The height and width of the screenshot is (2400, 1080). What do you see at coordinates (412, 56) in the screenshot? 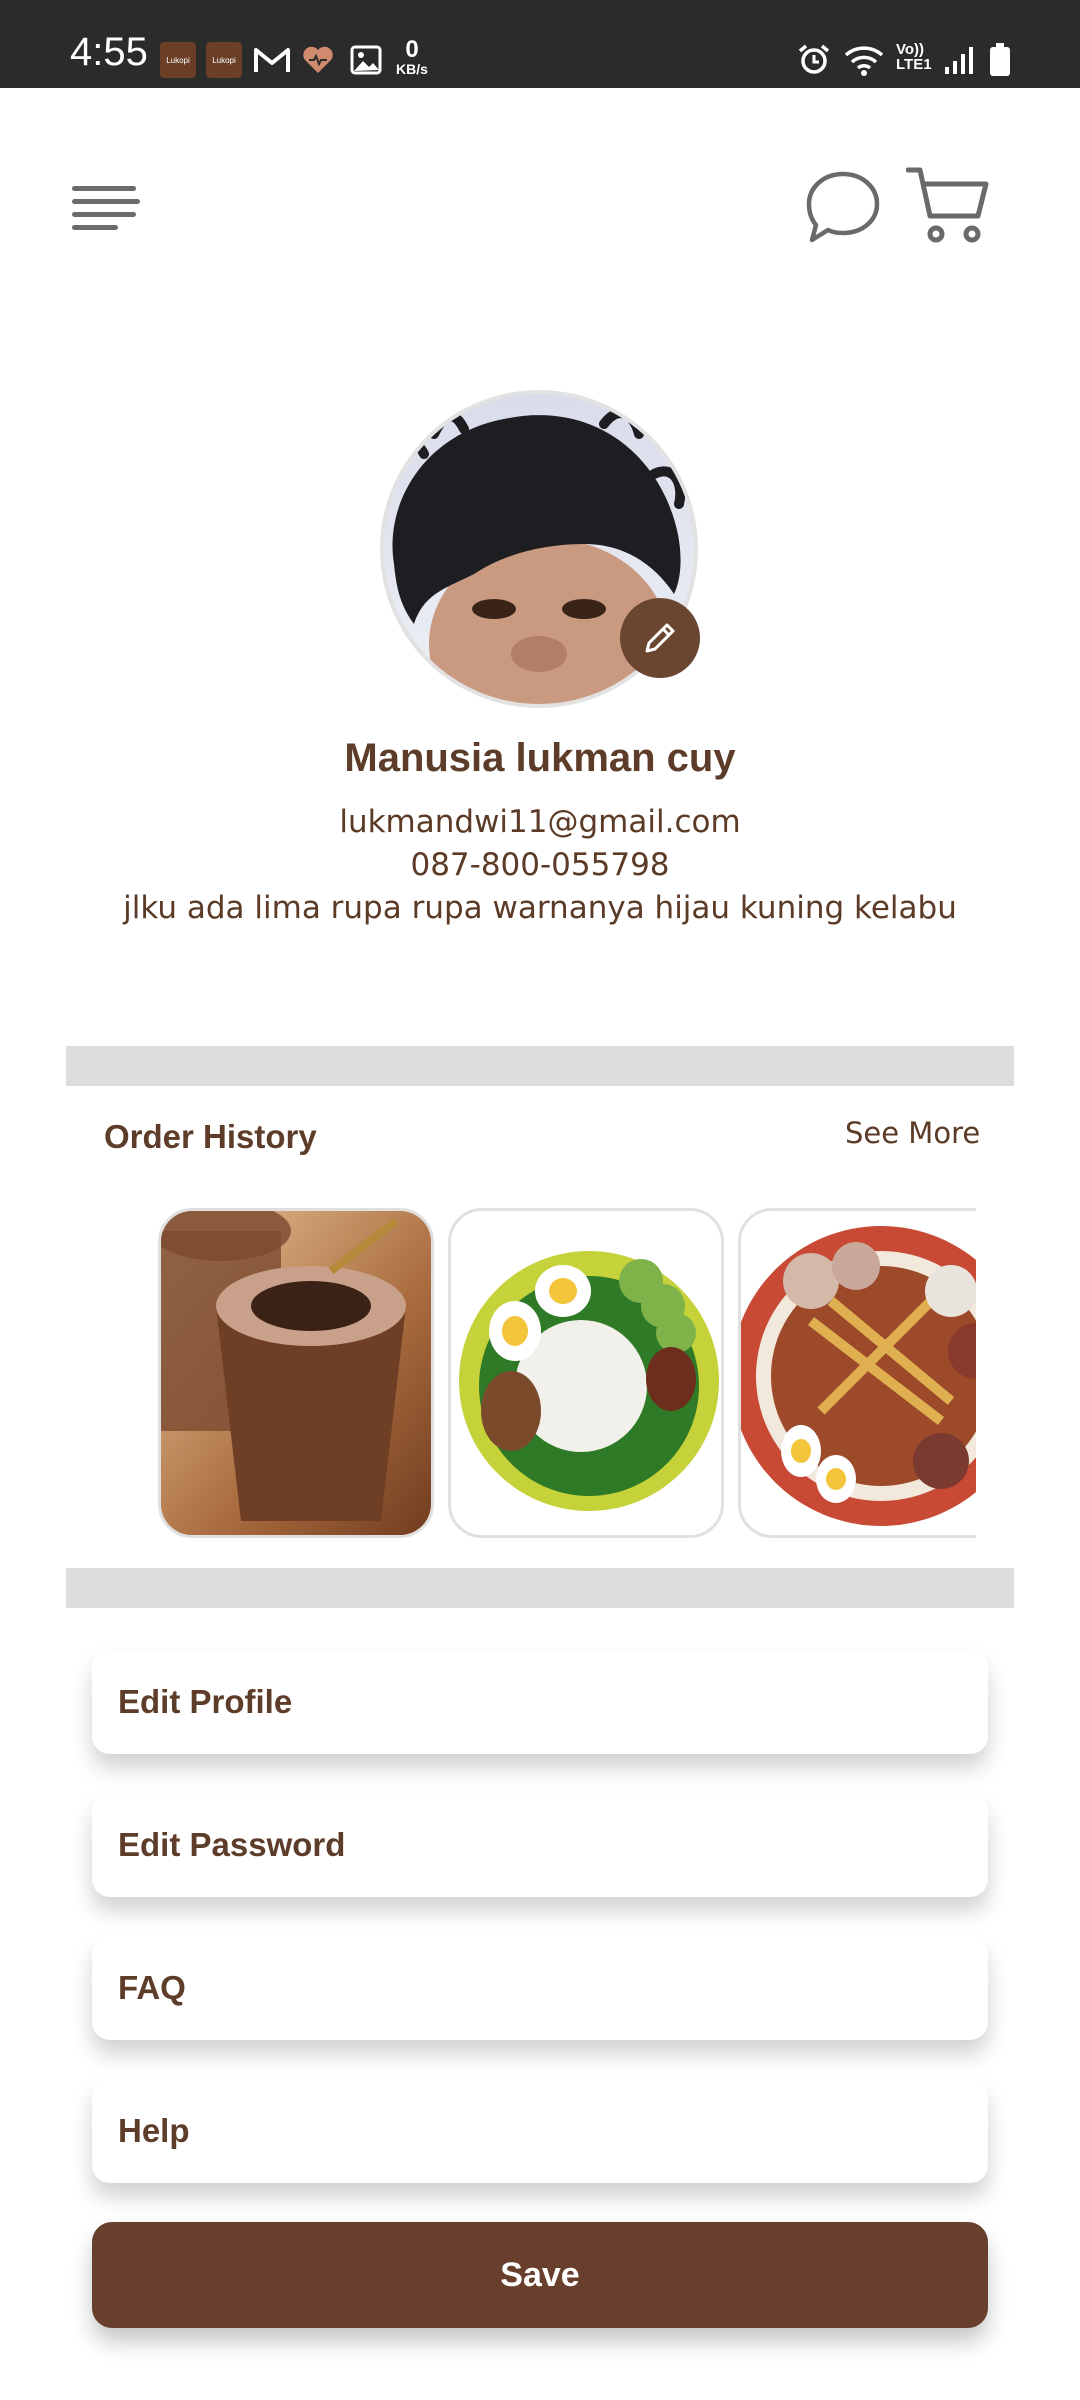
I see `network-speed: 0 KB/s` at bounding box center [412, 56].